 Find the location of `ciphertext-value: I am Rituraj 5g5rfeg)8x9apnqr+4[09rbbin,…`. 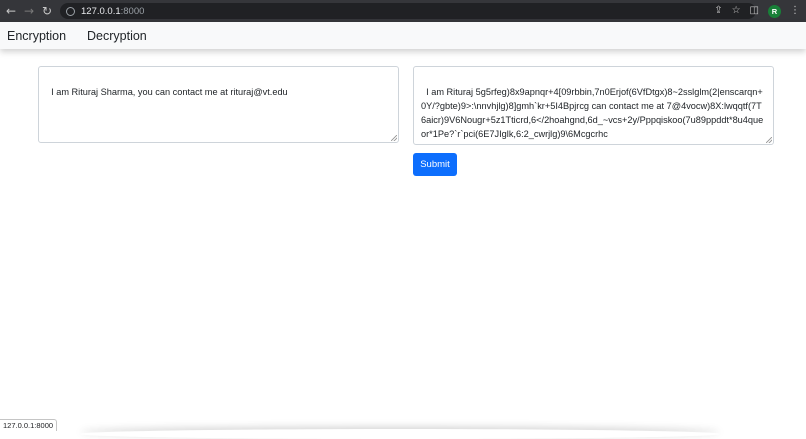

ciphertext-value: I am Rituraj 5g5rfeg)8x9apnqr+4[09rbbin,… is located at coordinates (592, 113).